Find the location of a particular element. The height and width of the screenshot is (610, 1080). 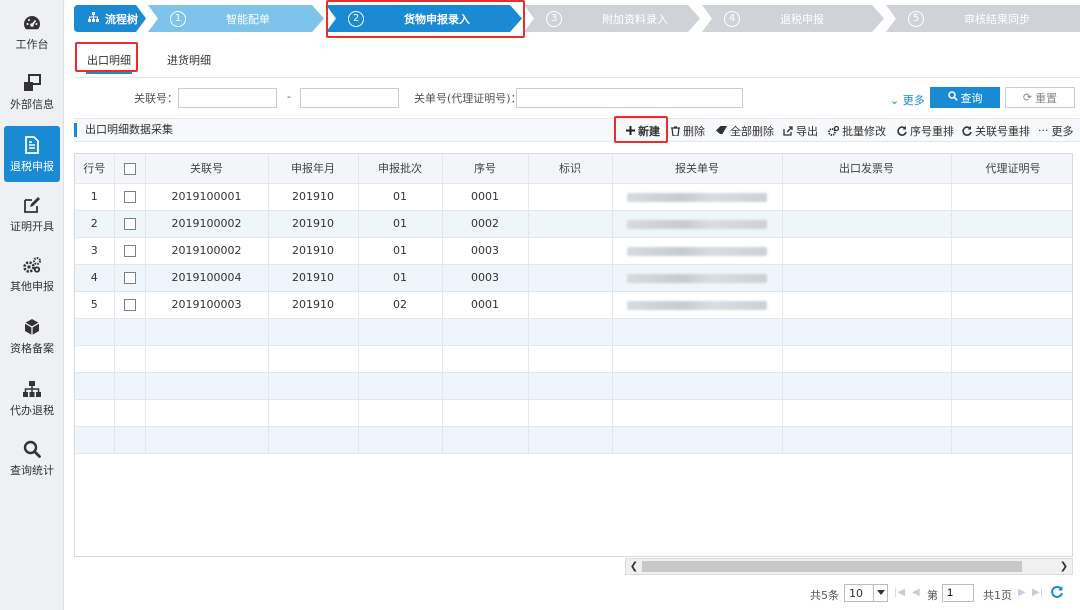

cell-seq: 0002 is located at coordinates (485, 224).